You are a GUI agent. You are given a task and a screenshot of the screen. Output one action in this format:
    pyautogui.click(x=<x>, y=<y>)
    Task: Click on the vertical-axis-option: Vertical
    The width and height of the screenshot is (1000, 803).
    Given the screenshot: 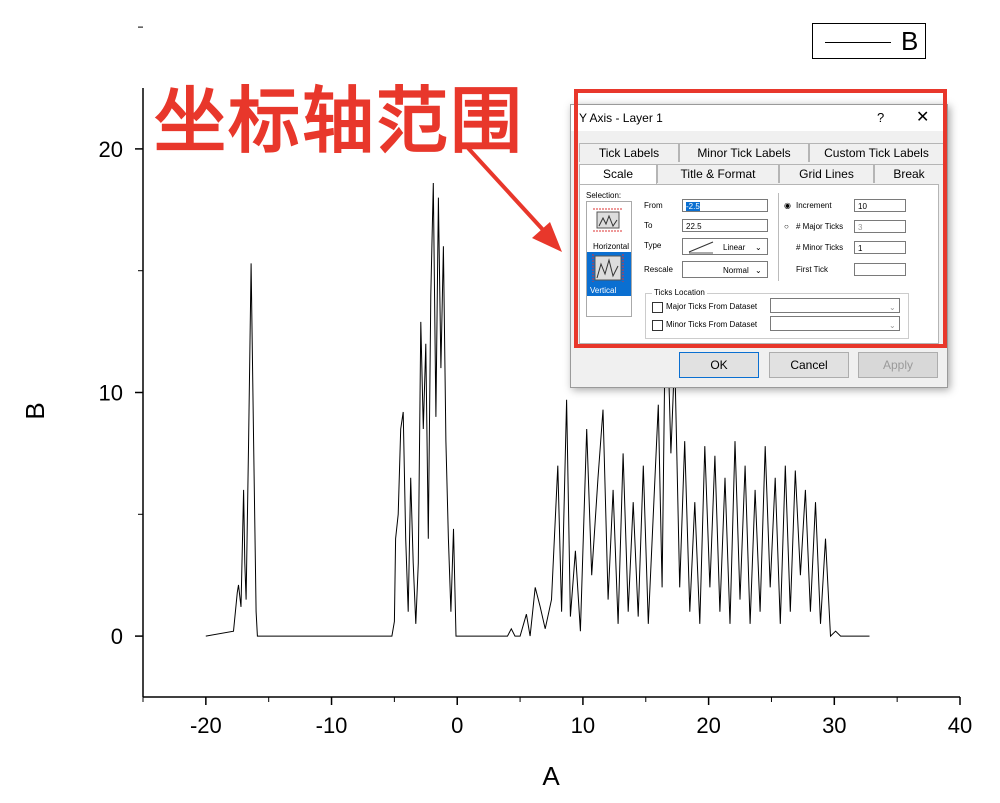 What is the action you would take?
    pyautogui.click(x=609, y=274)
    